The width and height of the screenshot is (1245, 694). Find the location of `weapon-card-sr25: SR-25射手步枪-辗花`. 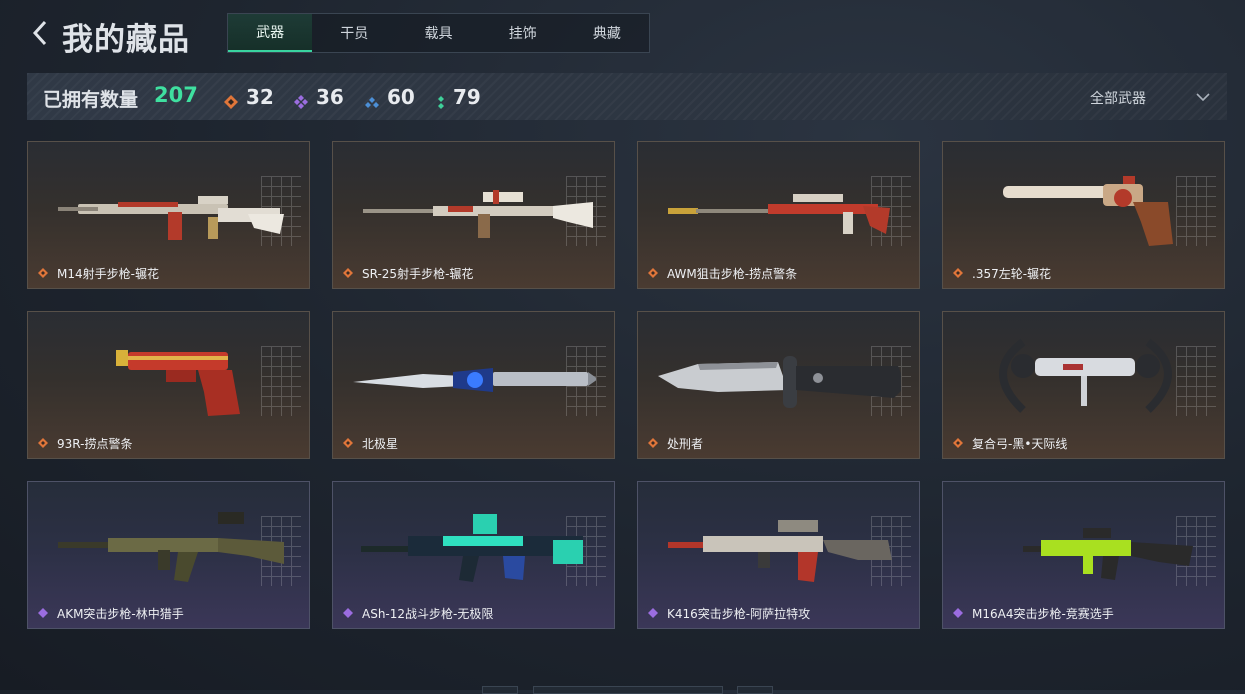

weapon-card-sr25: SR-25射手步枪-辗花 is located at coordinates (473, 215).